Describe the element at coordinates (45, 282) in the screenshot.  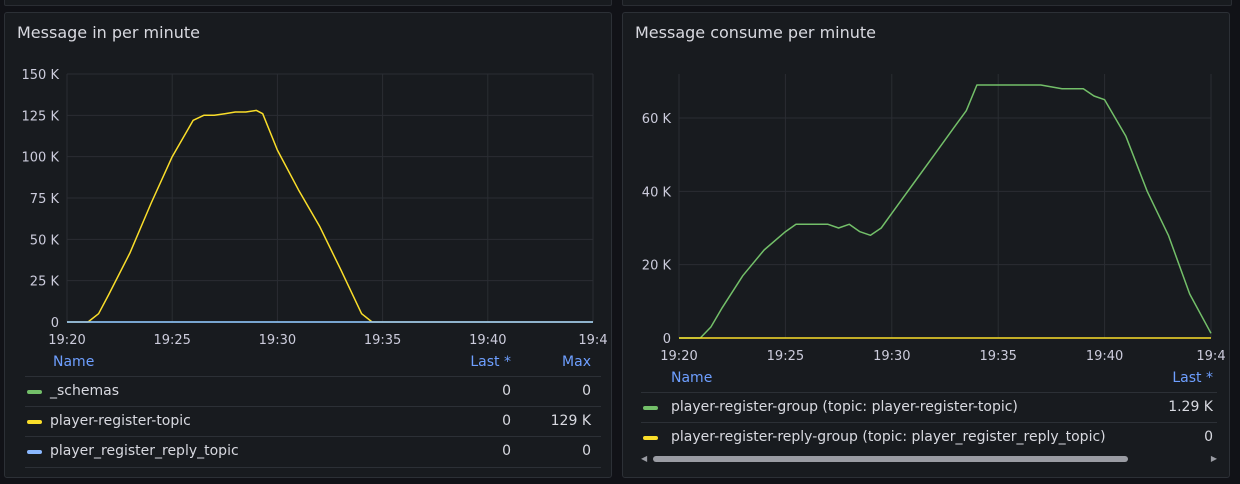
I see `y-tick-label: 25 K` at that location.